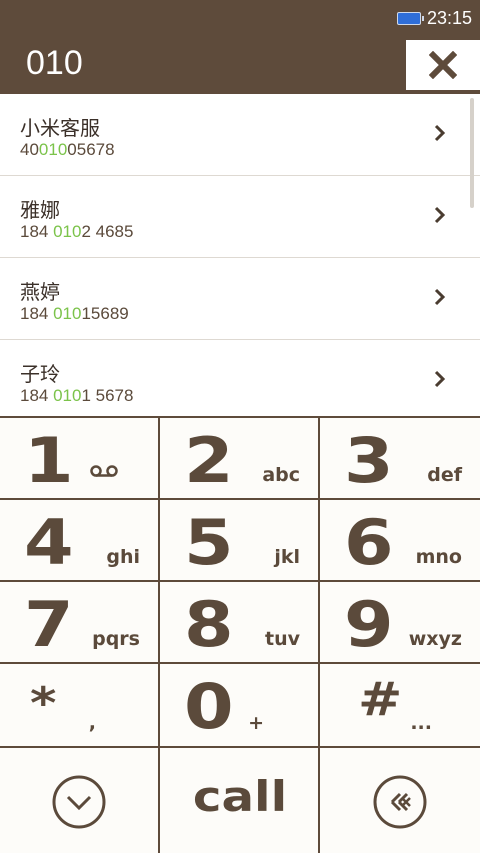  What do you see at coordinates (410, 18) in the screenshot?
I see `battery-icon` at bounding box center [410, 18].